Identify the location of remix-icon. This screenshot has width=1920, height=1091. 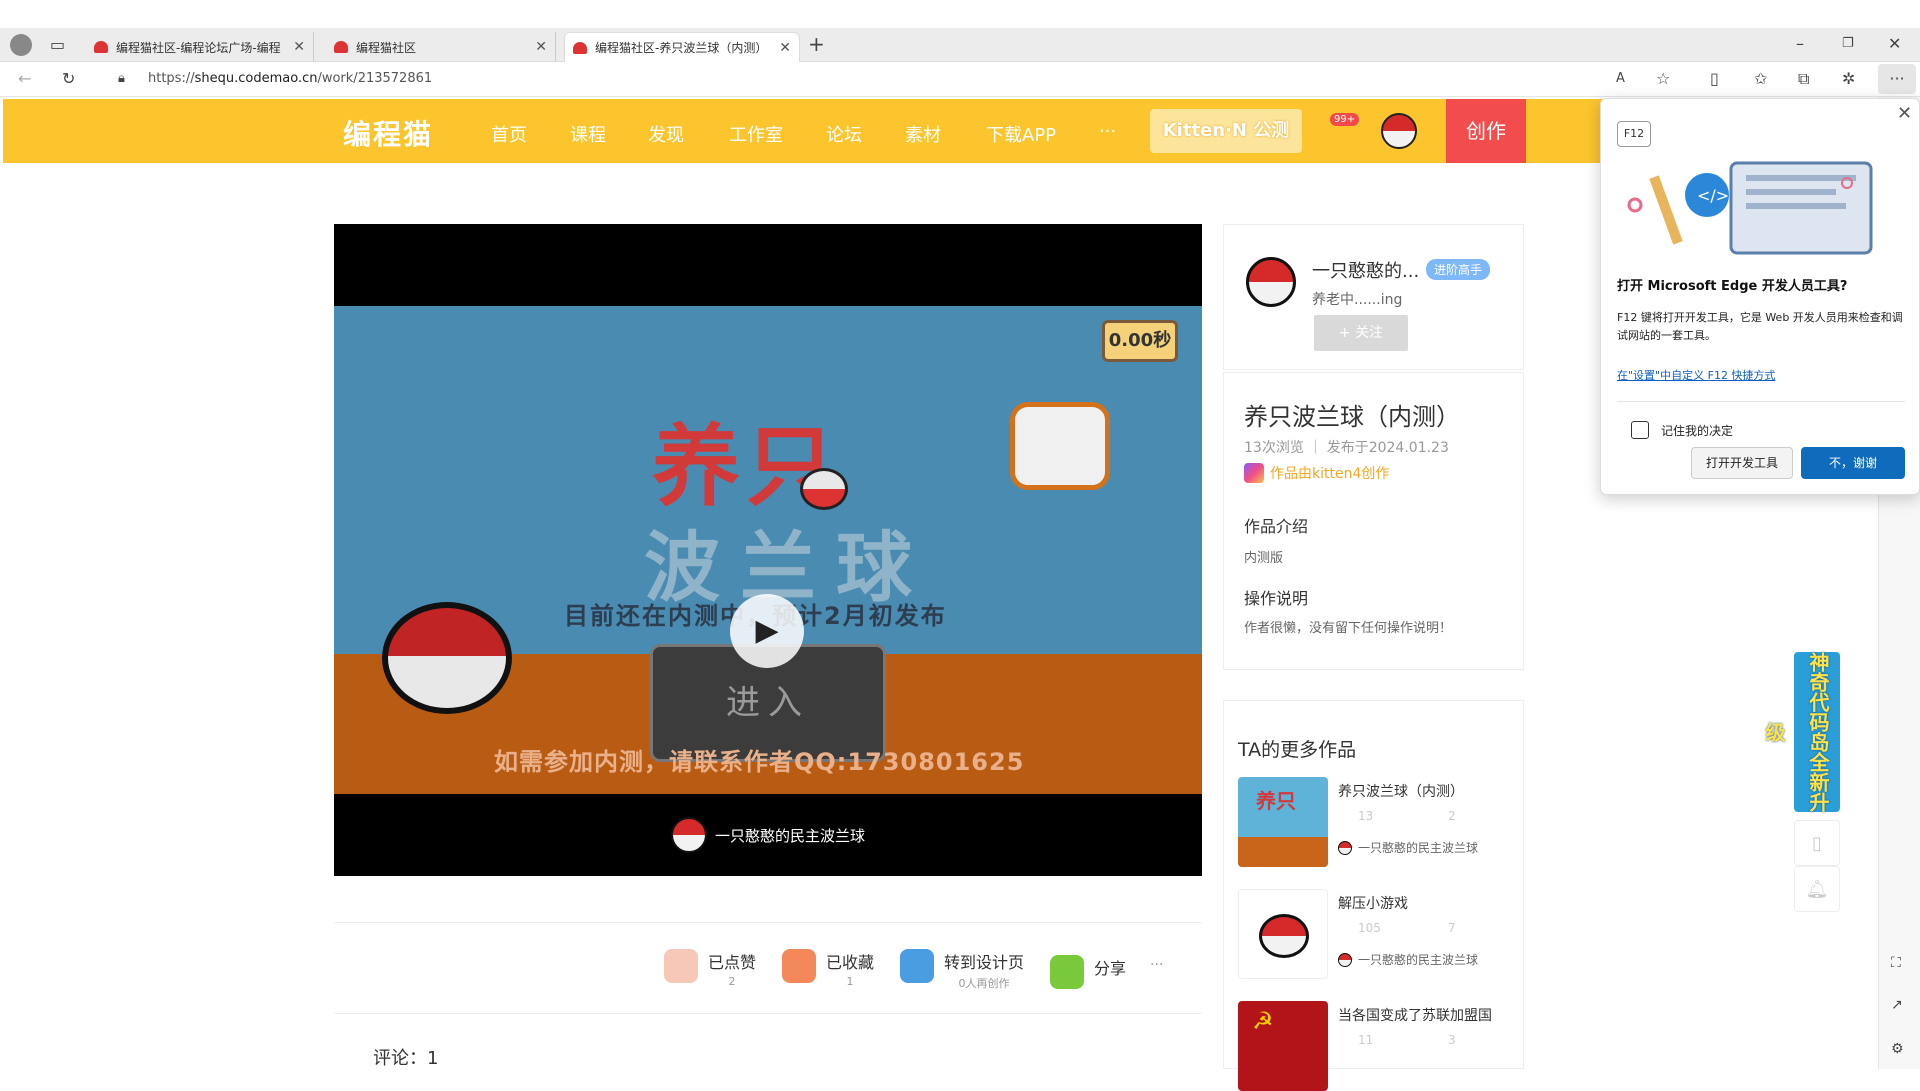
(917, 966).